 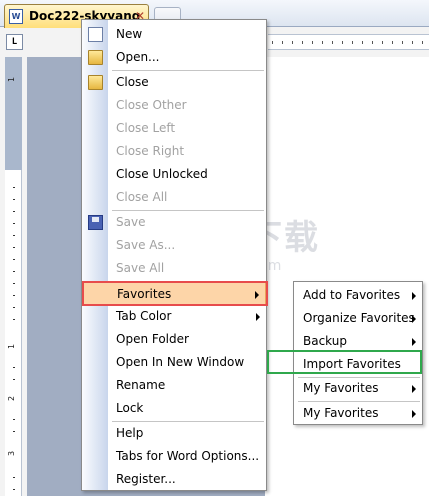 I want to click on menu-item-rename: Rename, so click(x=174, y=385).